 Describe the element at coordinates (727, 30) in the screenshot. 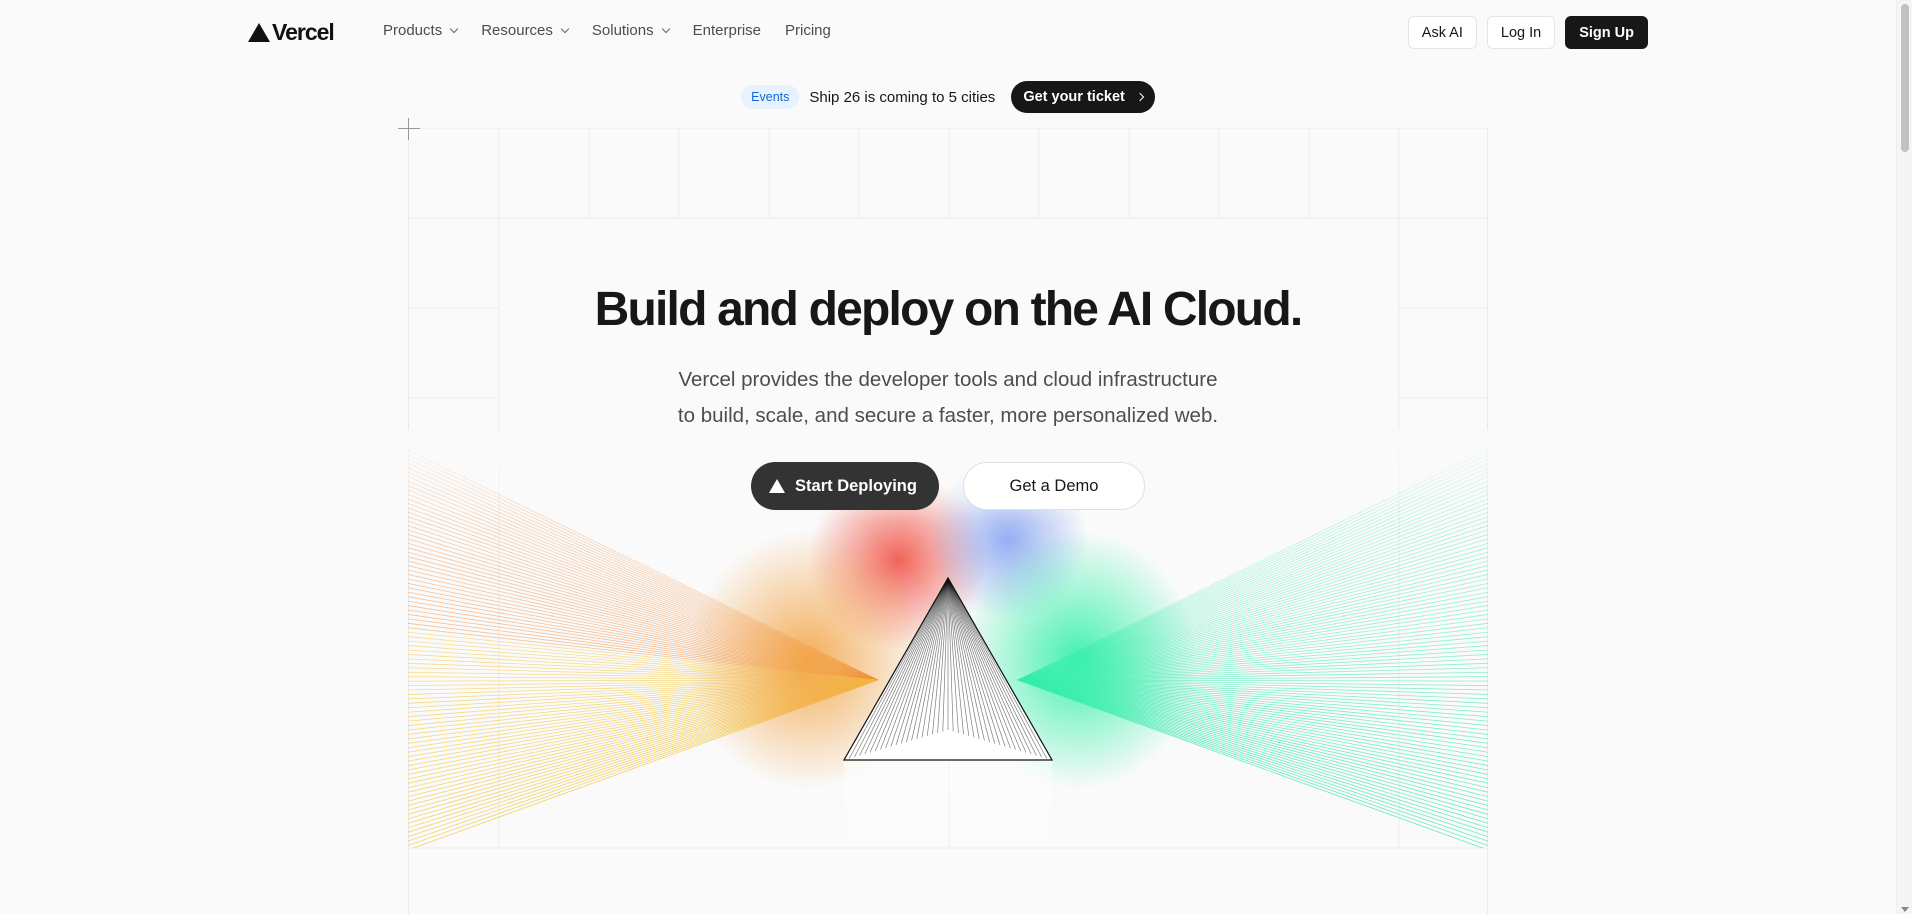

I see `nav-item-enterprise: Enterprise` at that location.